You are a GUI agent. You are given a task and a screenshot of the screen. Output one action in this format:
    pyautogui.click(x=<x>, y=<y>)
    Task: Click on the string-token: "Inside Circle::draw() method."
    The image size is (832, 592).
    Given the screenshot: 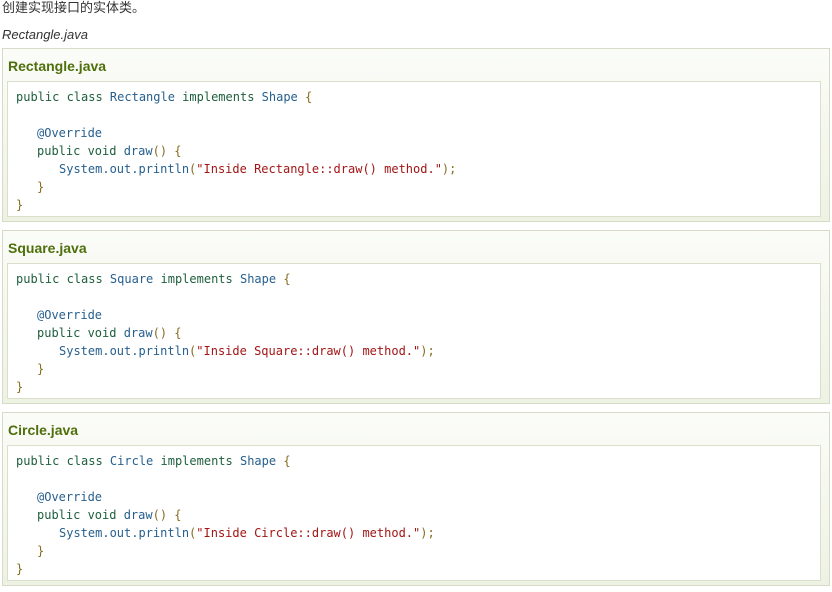 What is the action you would take?
    pyautogui.click(x=308, y=533)
    